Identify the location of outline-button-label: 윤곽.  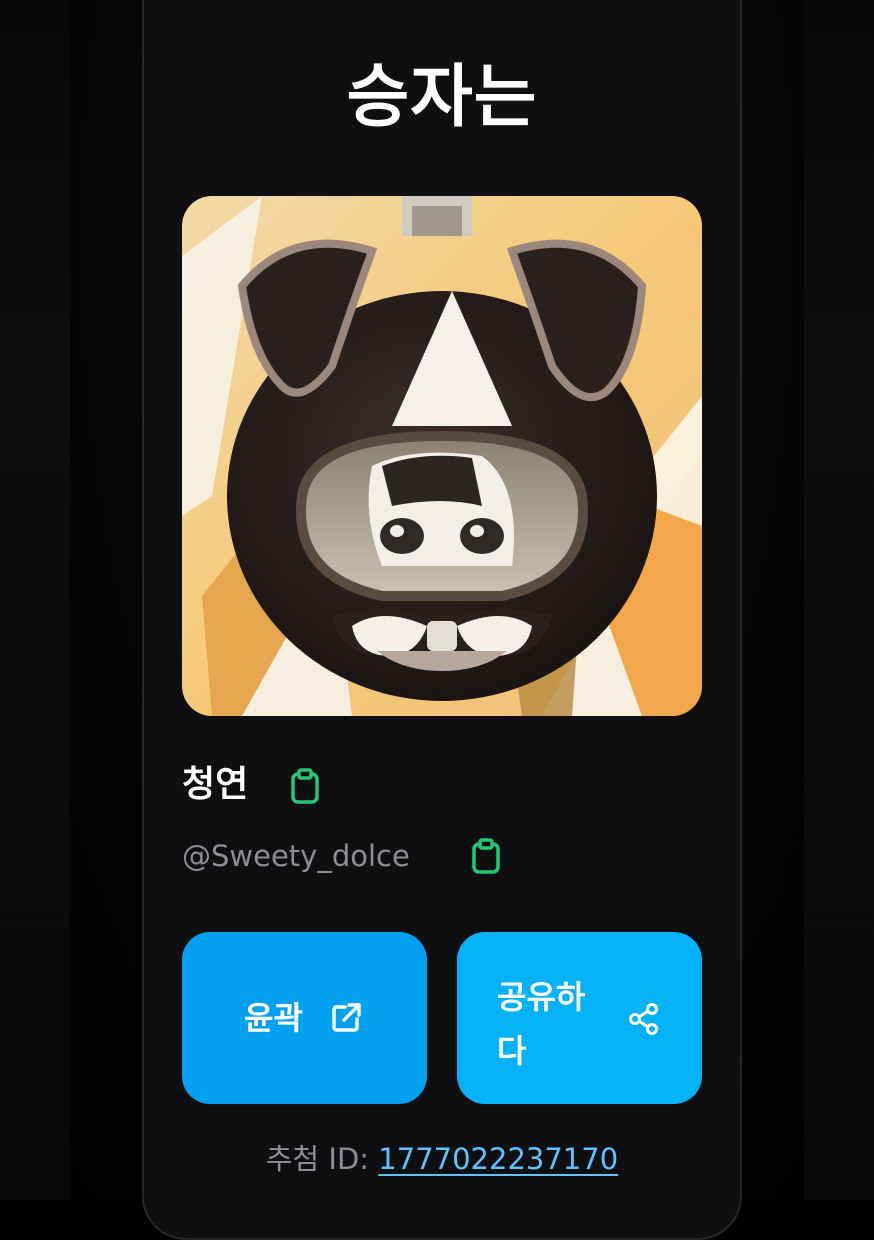
(273, 1018).